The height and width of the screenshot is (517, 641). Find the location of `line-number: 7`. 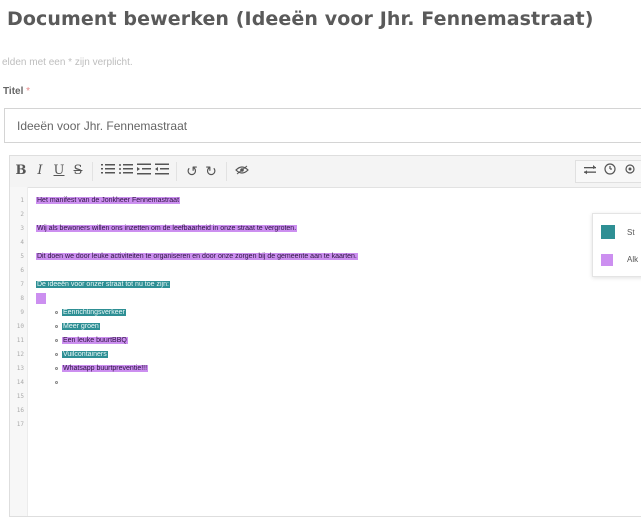

line-number: 7 is located at coordinates (22, 284).